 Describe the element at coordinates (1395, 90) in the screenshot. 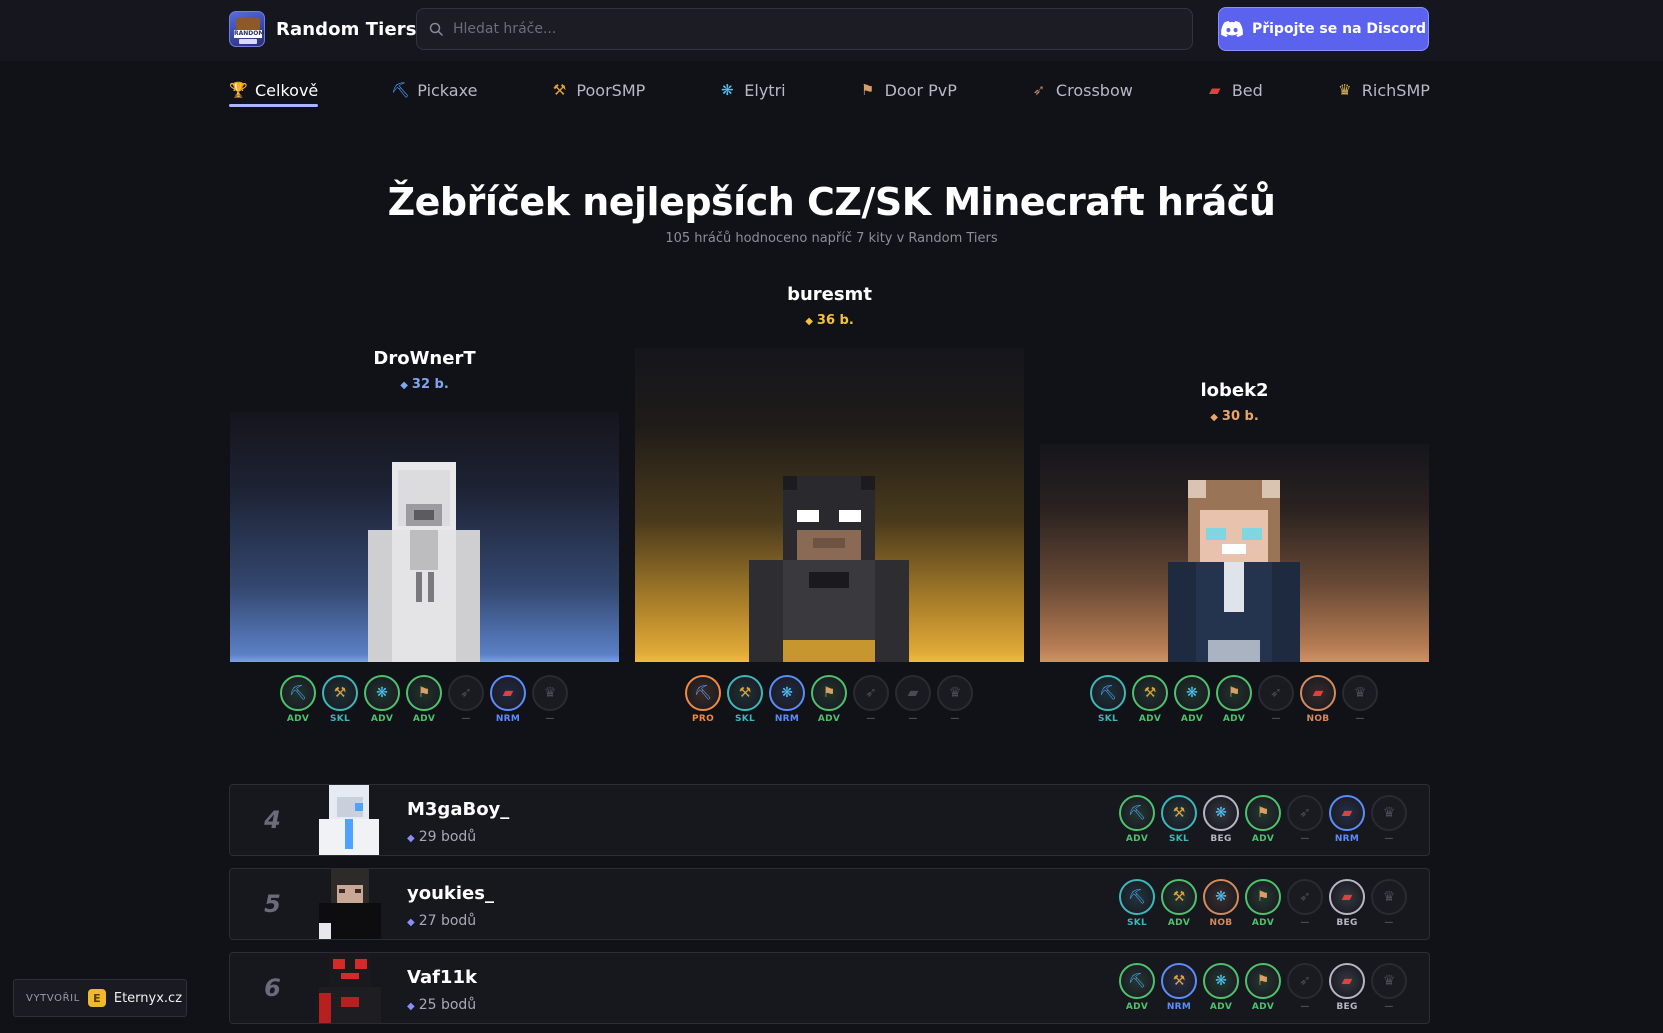

I see `tab-label: RichSMP` at that location.